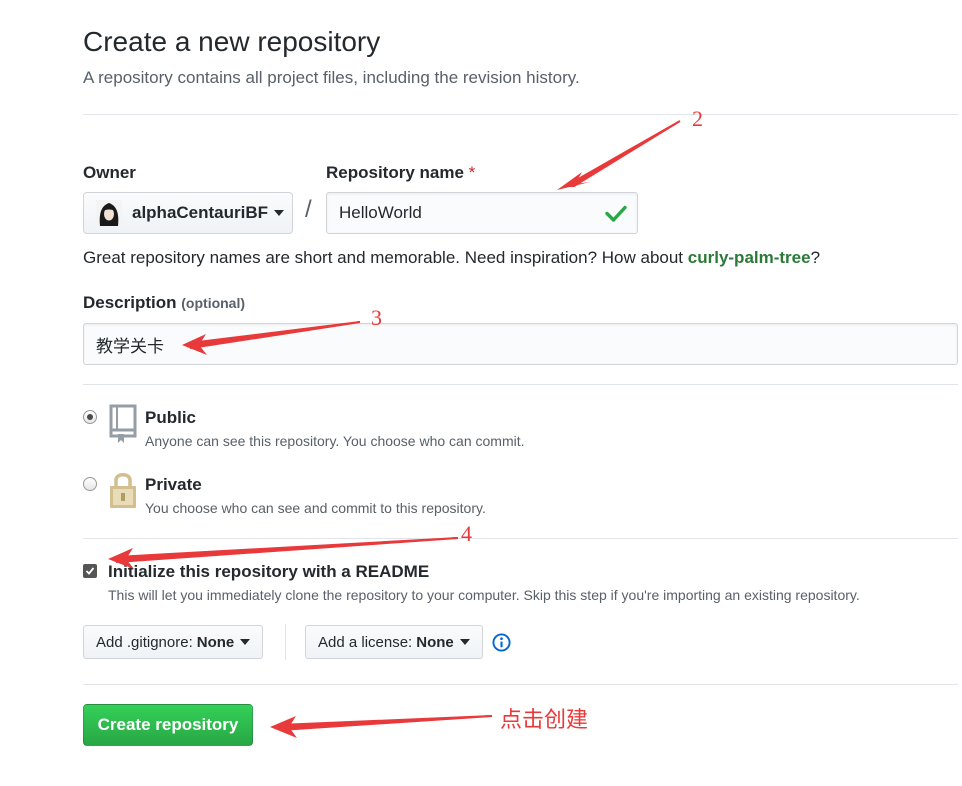 The width and height of the screenshot is (962, 786). I want to click on private-title: Private, so click(173, 484).